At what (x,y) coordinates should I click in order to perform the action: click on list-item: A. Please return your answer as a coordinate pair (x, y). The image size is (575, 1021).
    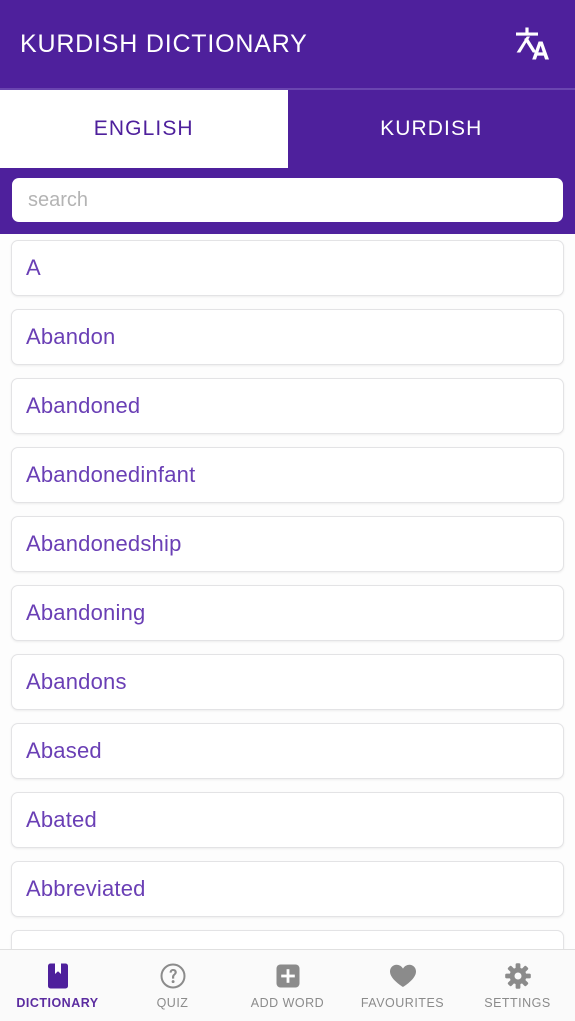
    Looking at the image, I should click on (287, 268).